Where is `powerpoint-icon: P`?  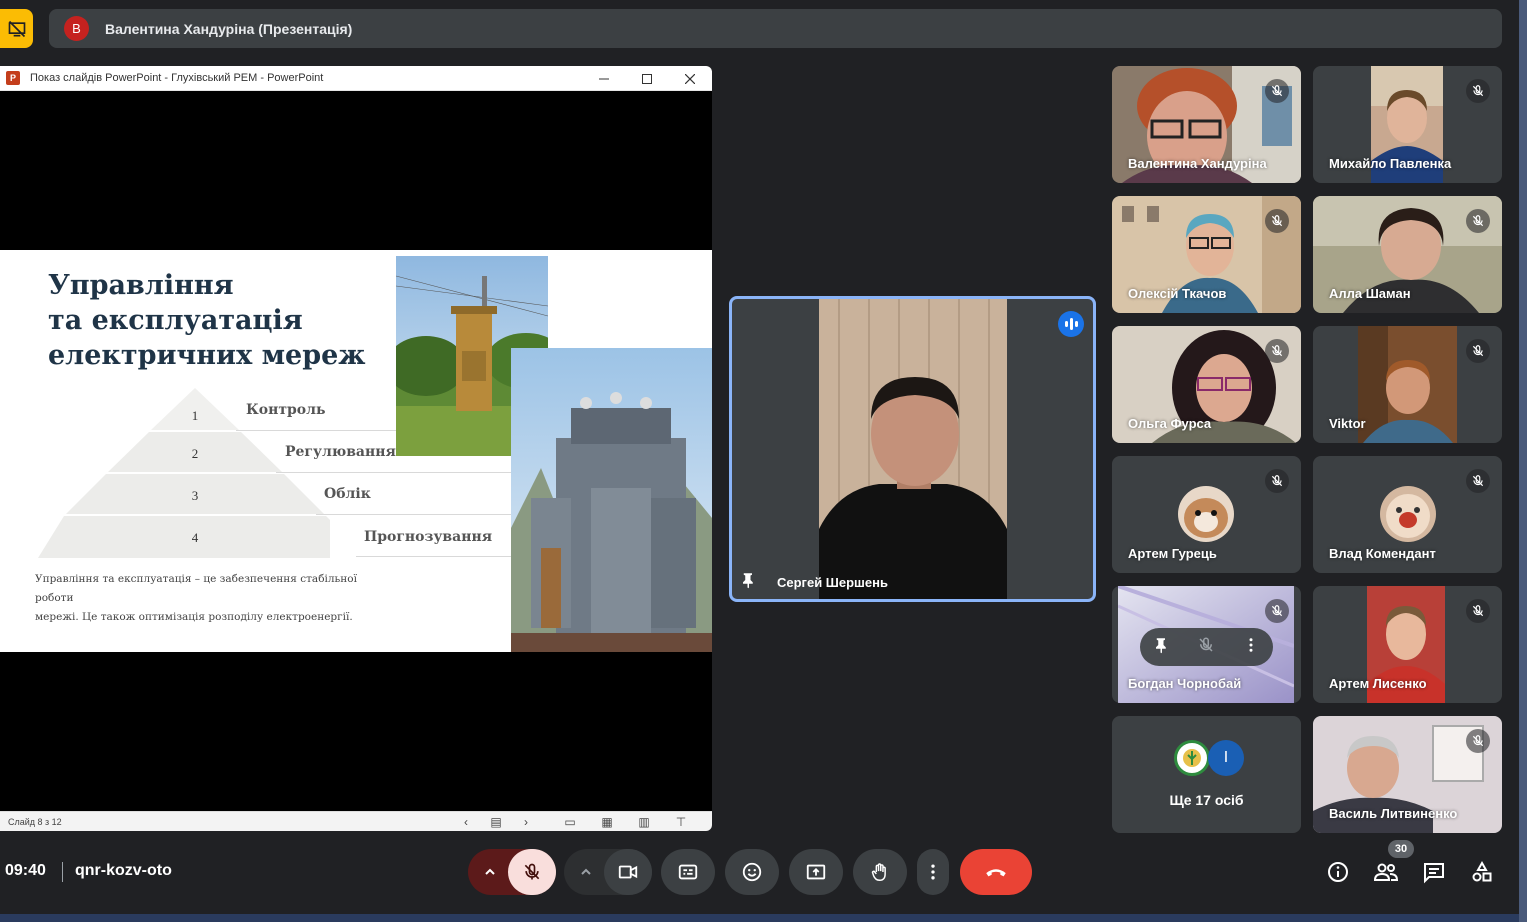 powerpoint-icon: P is located at coordinates (13, 78).